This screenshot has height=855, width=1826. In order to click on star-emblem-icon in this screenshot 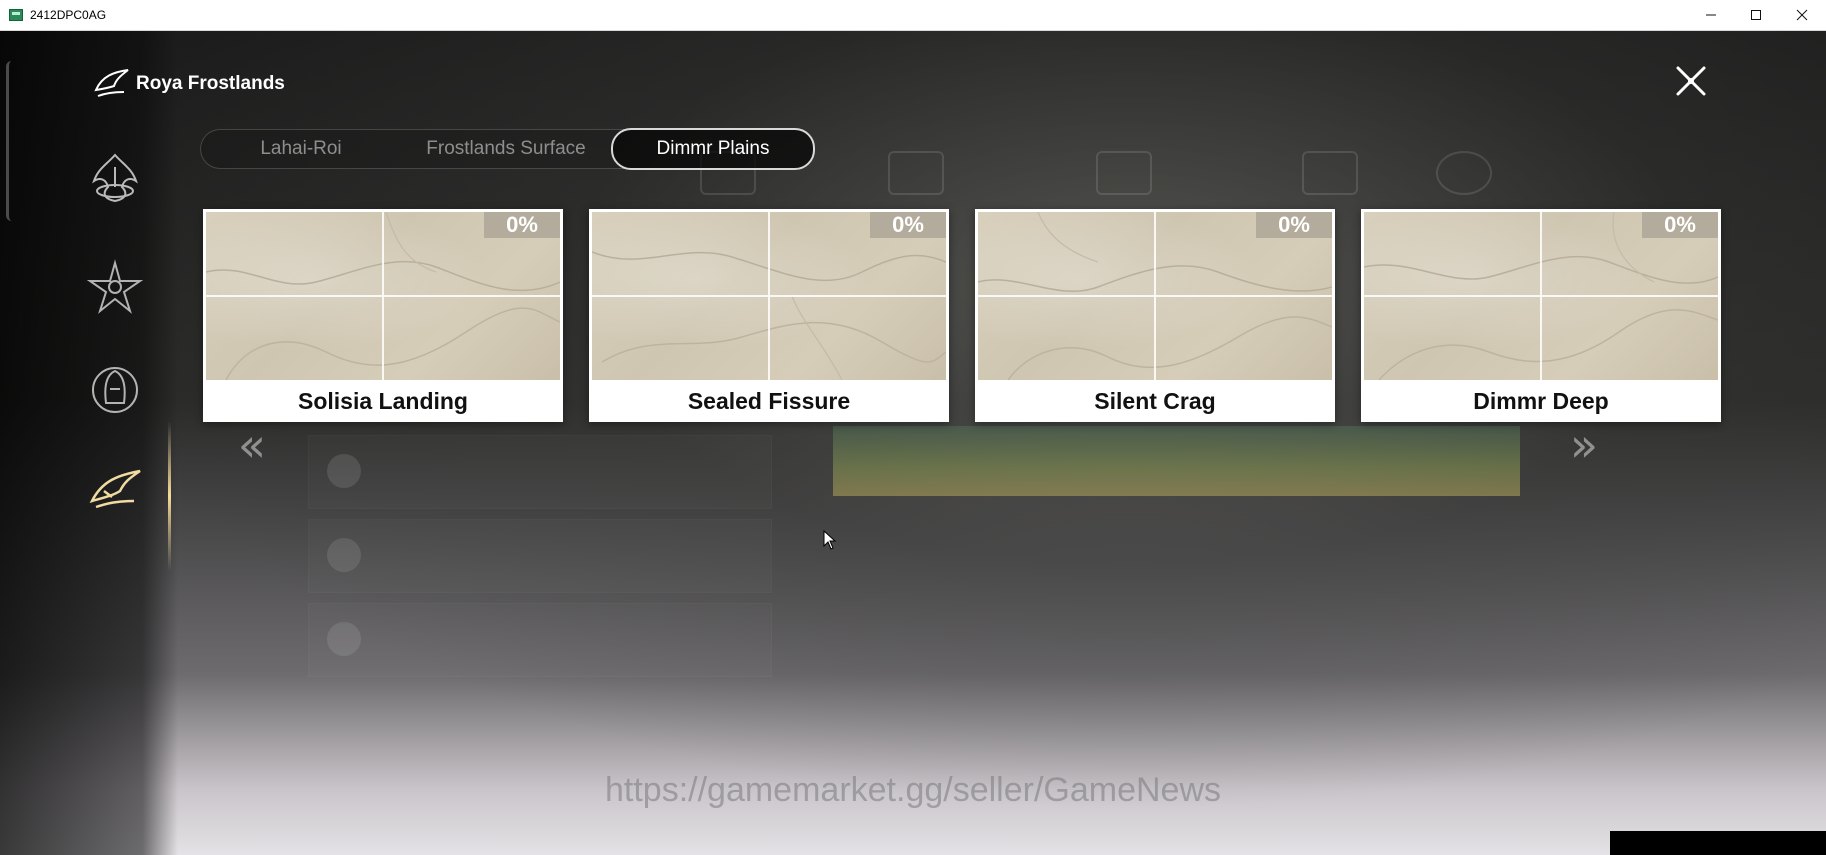, I will do `click(115, 288)`.